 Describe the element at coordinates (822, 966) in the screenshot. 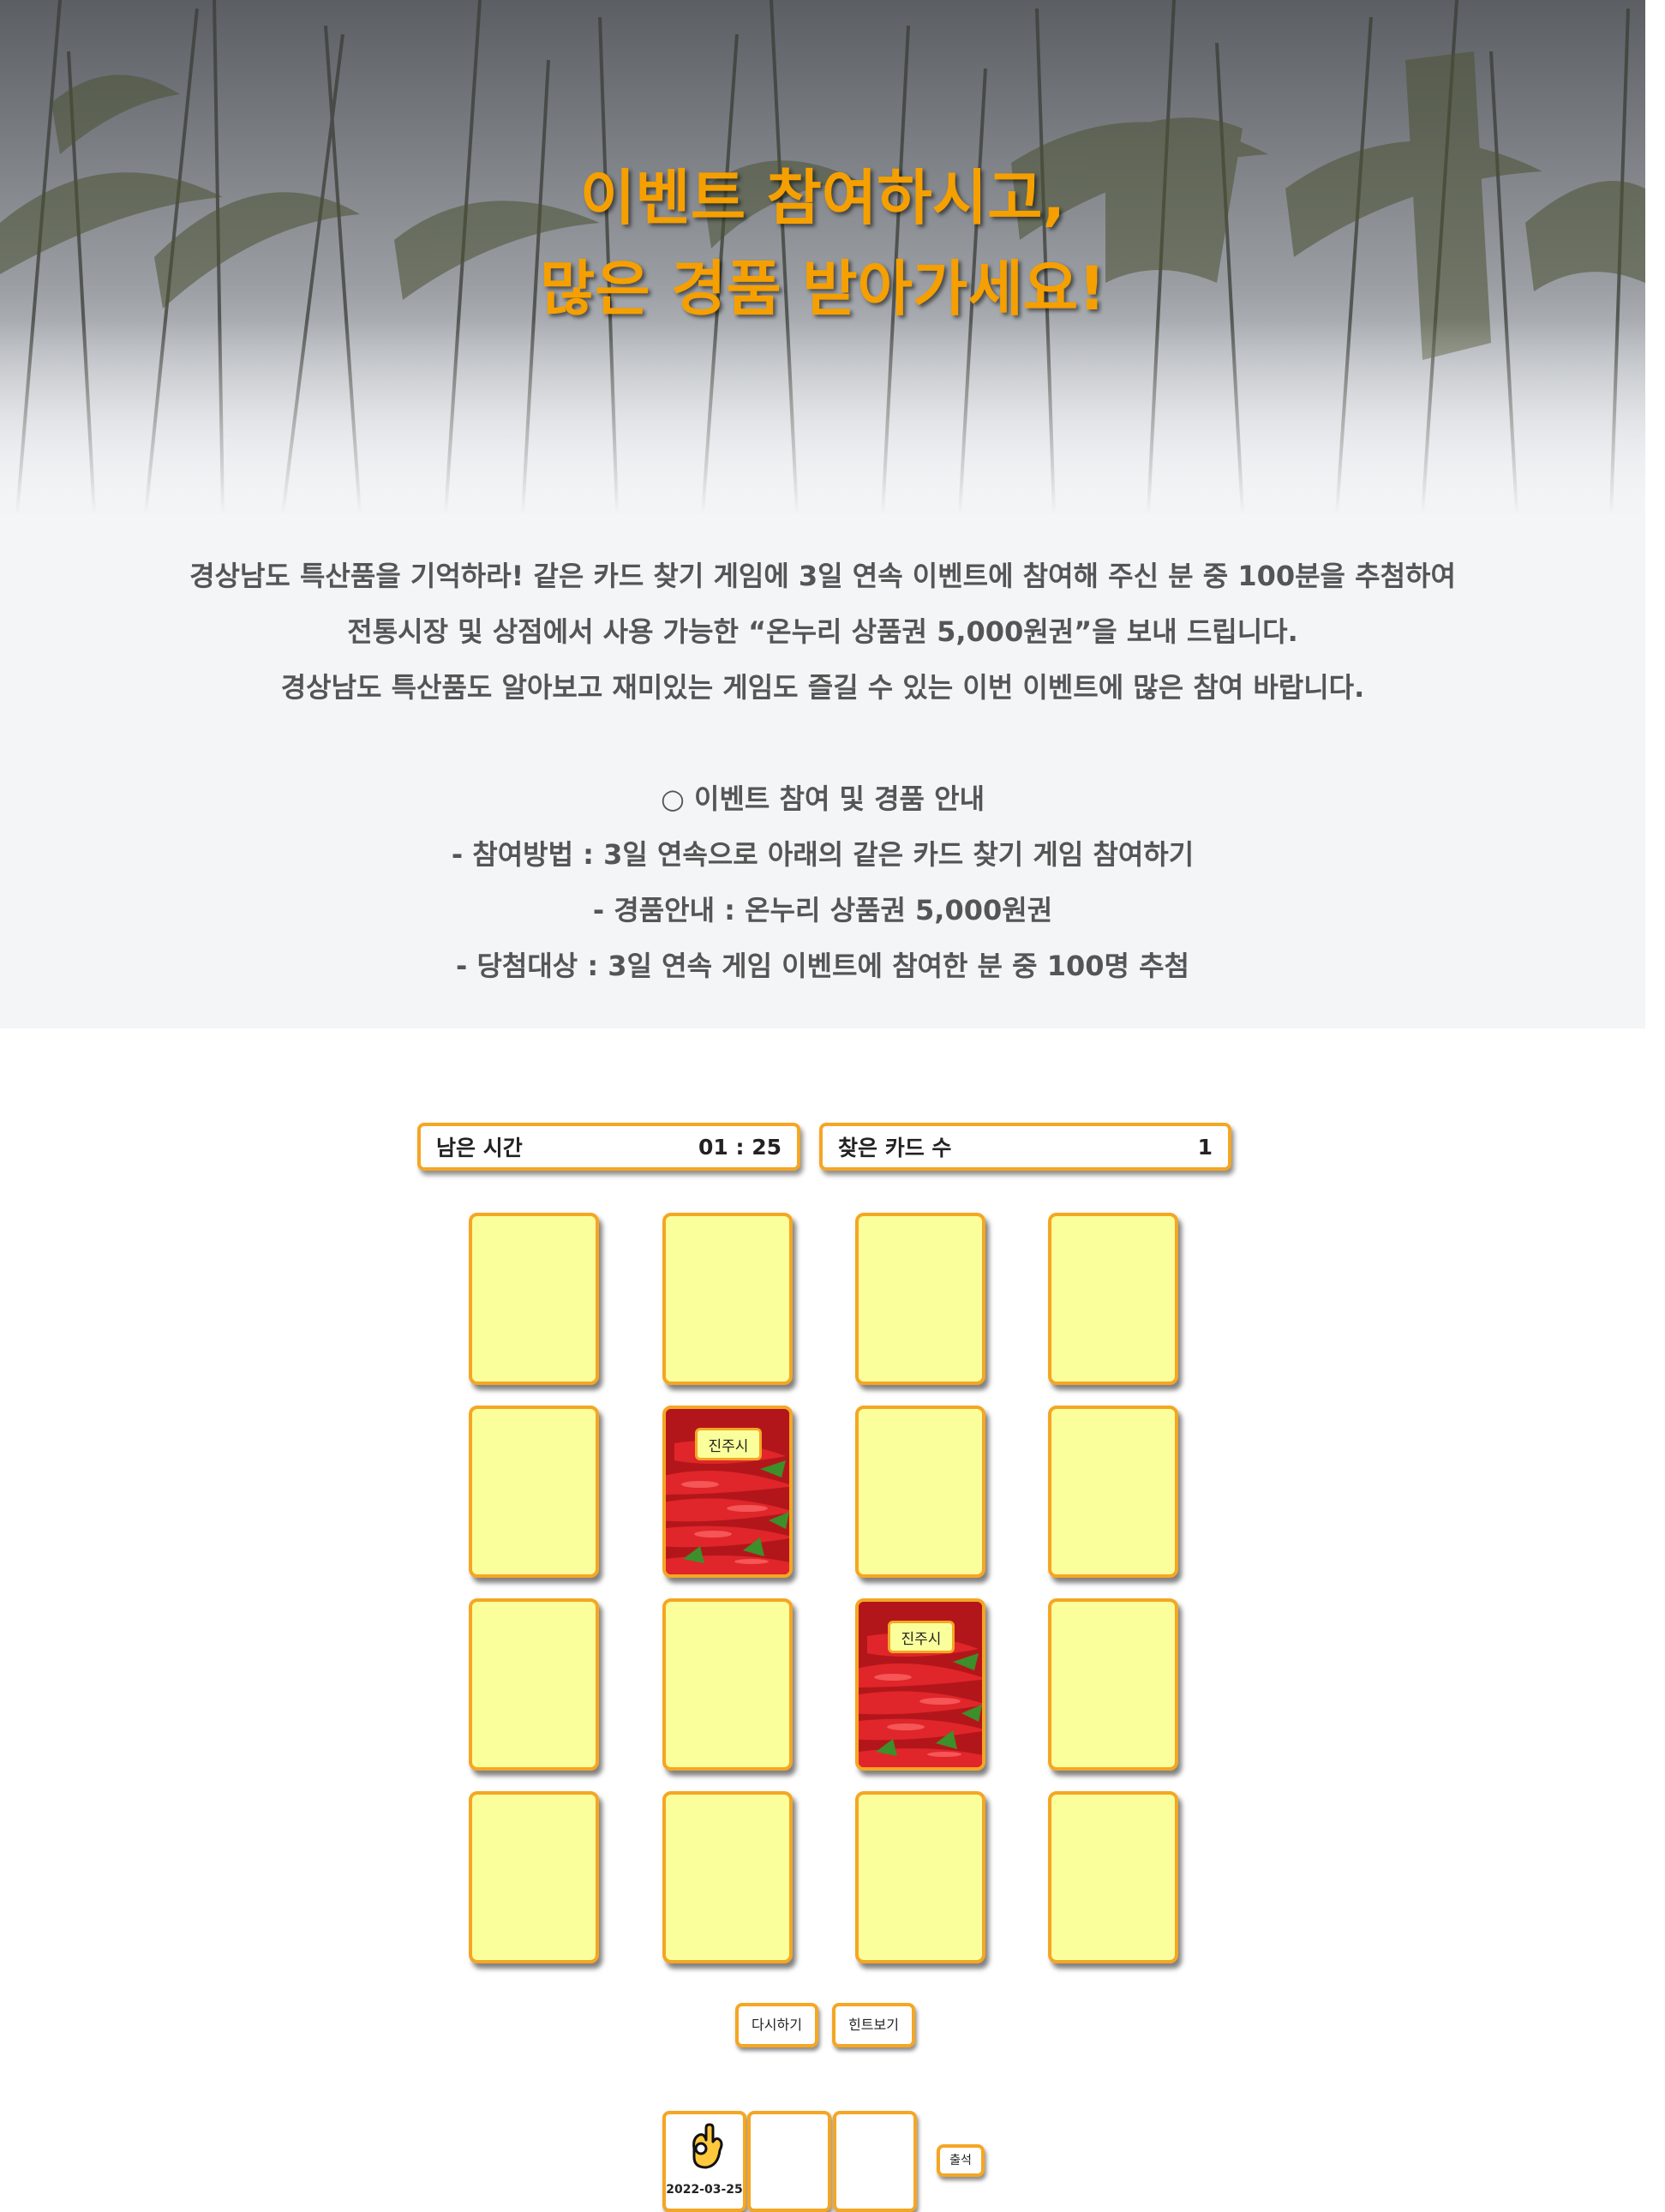

I see `guide-target: - 당첨대상 : 3일 연속 게임 이벤트에 참여한 분 중 100명 추첨` at that location.